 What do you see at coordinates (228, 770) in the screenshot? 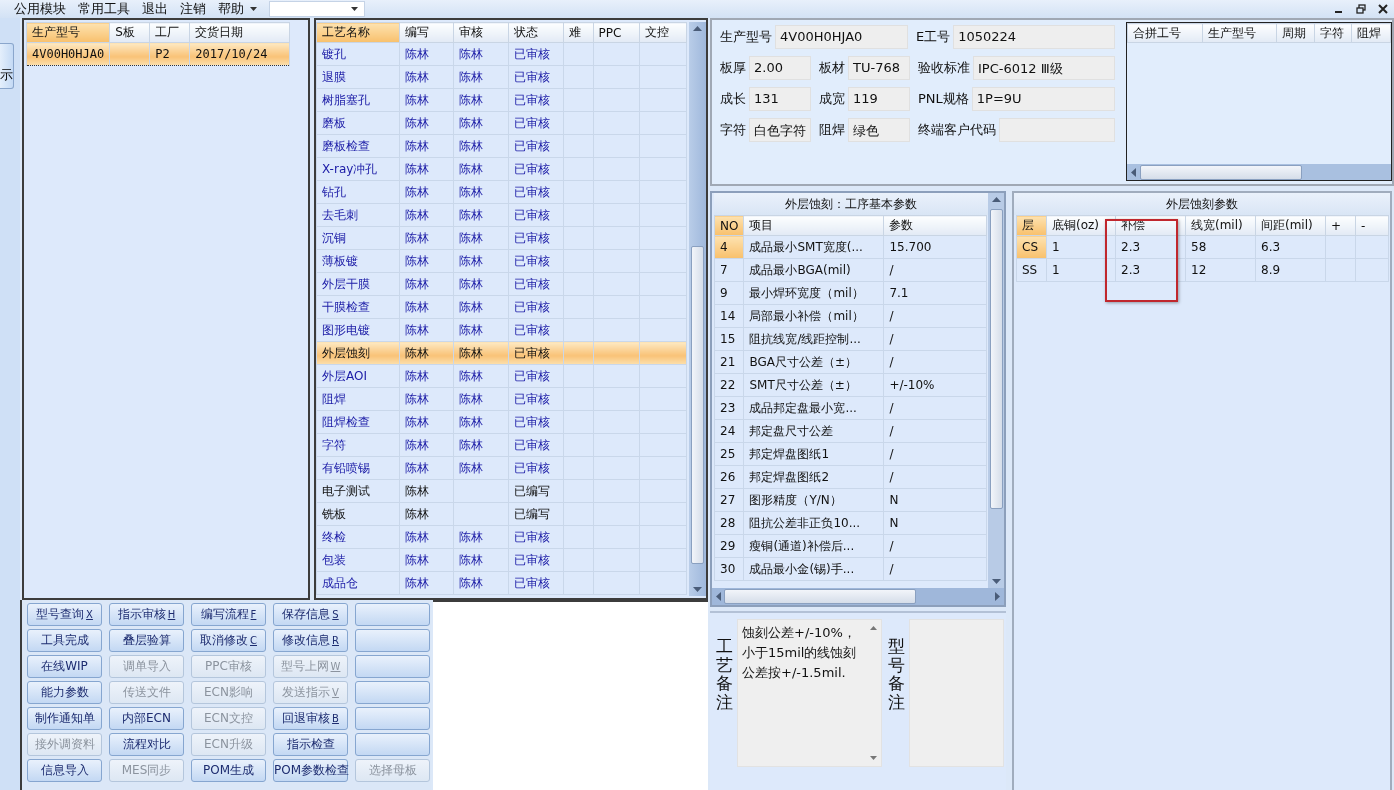
I see `action-button: POM生成` at bounding box center [228, 770].